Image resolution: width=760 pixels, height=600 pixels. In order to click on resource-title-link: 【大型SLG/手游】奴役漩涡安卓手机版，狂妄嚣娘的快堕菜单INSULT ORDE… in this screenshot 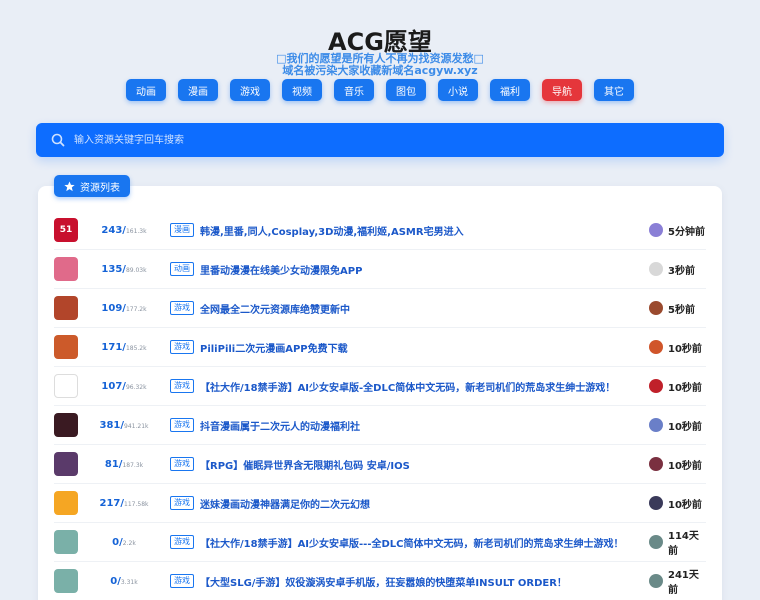, I will do `click(424, 581)`.